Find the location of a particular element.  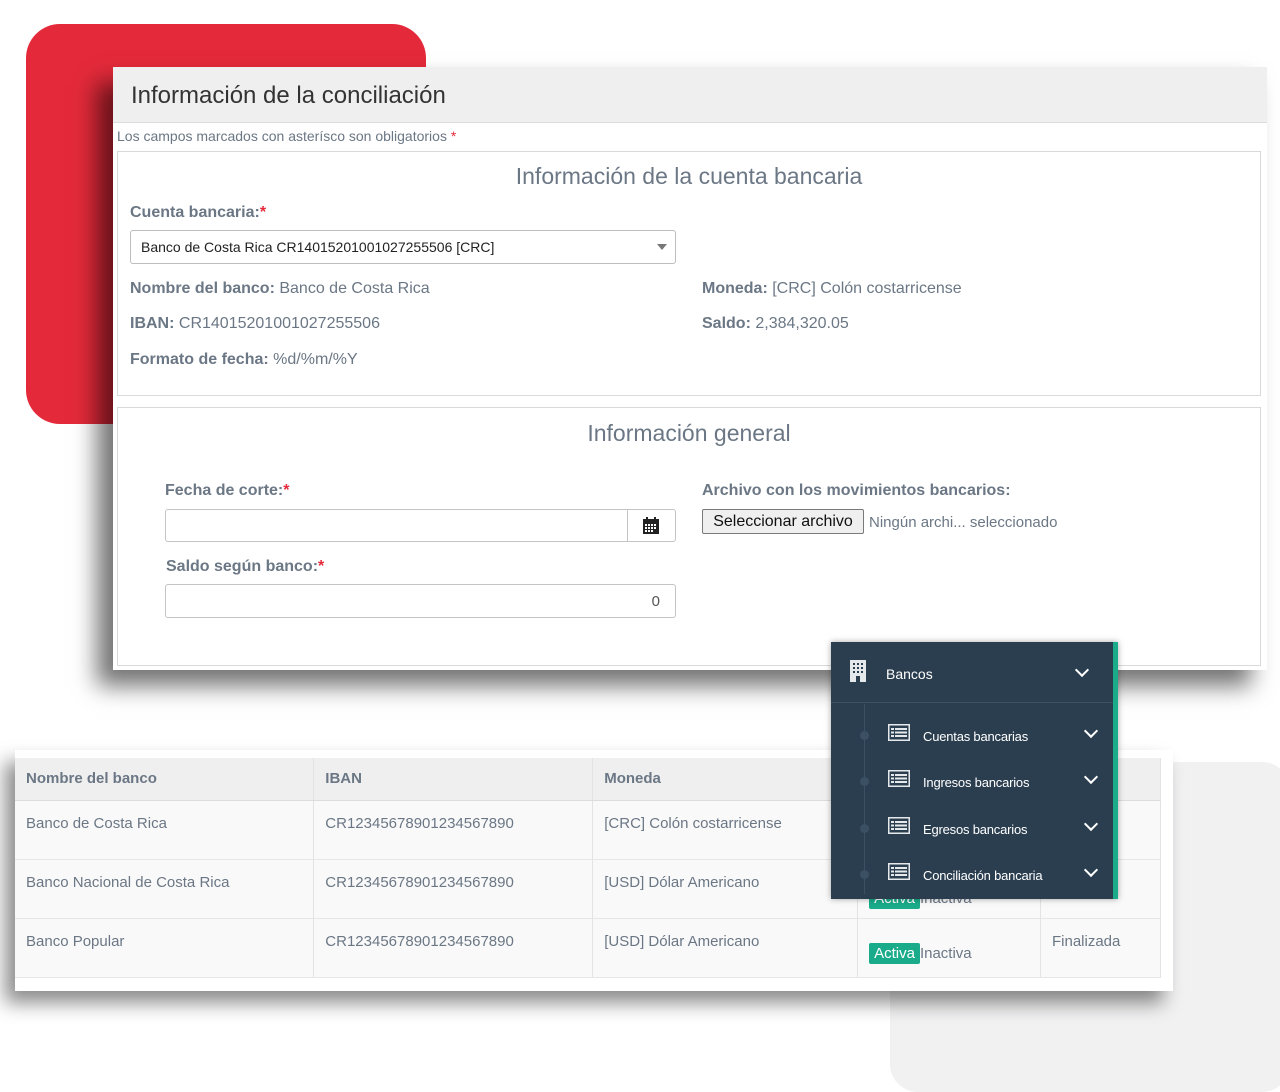

menu-item-ingresos-bancarios: Ingresos bancarios is located at coordinates (972, 778).